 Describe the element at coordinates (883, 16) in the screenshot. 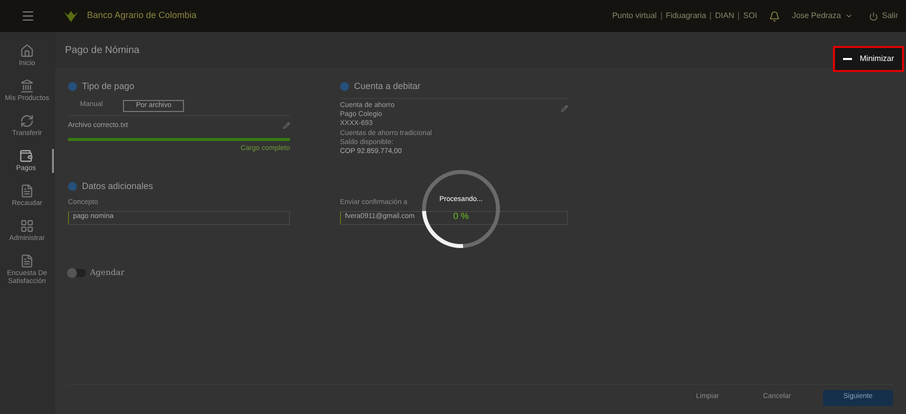

I see `logout-button: Salir` at that location.